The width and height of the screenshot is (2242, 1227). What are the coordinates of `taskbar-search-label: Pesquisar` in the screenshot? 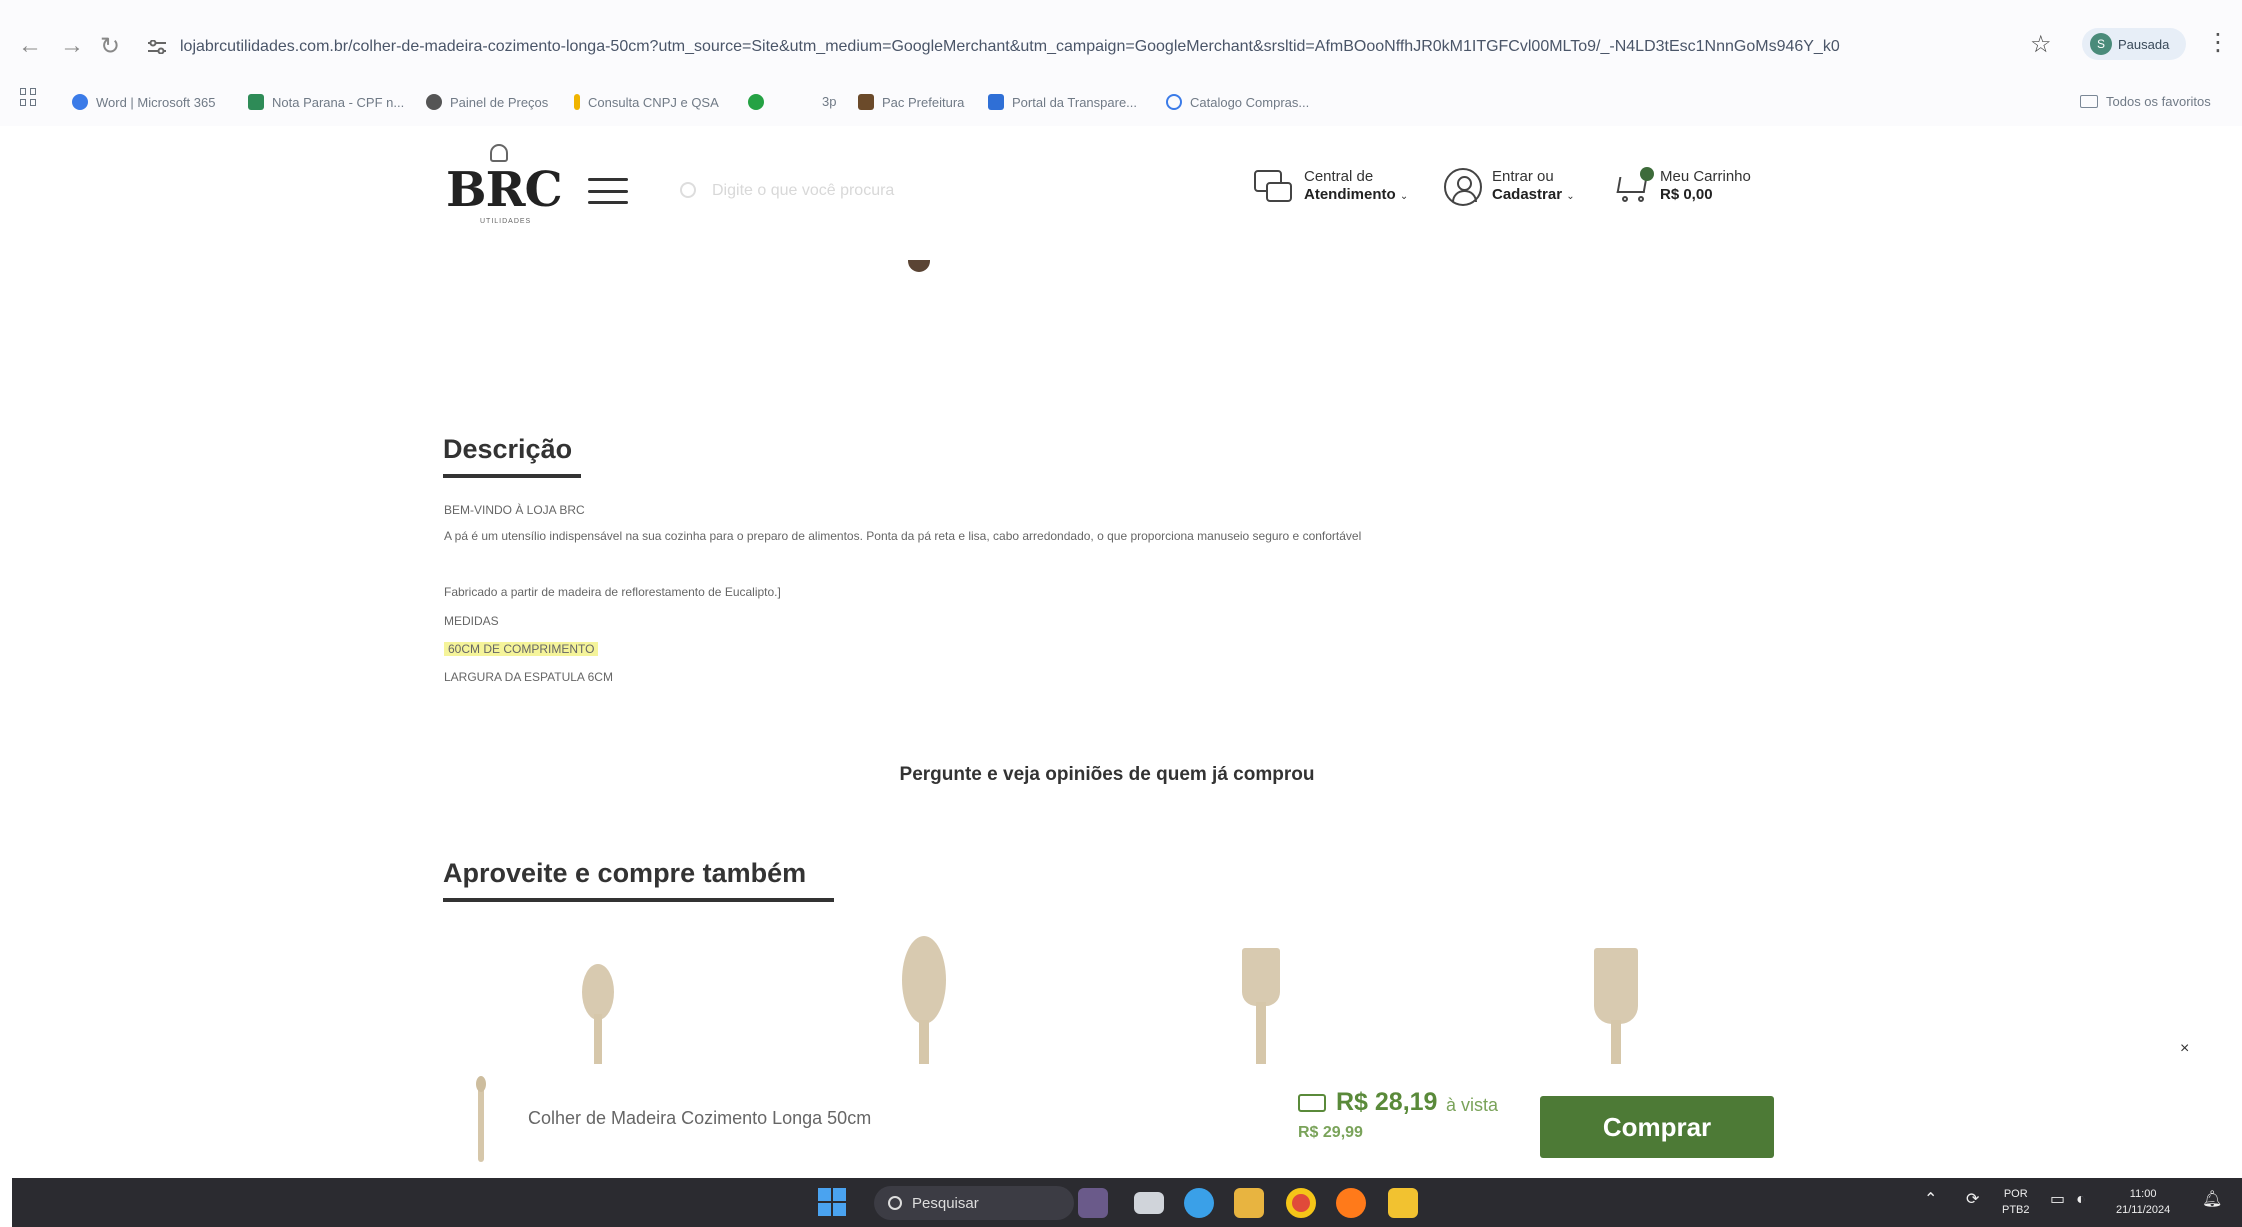 It's located at (945, 1203).